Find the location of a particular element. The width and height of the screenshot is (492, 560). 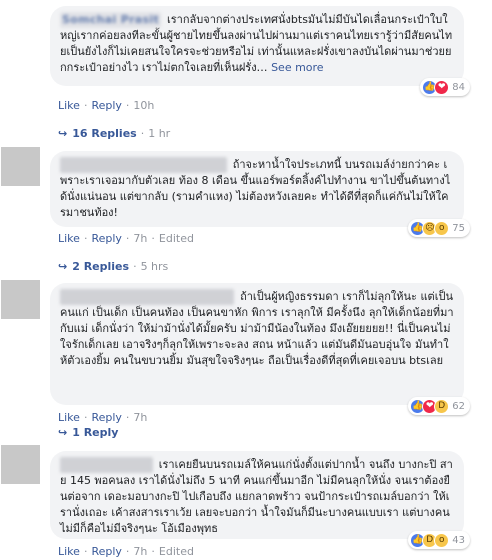

view-replies-link: ↪ 1 Reply is located at coordinates (88, 432).